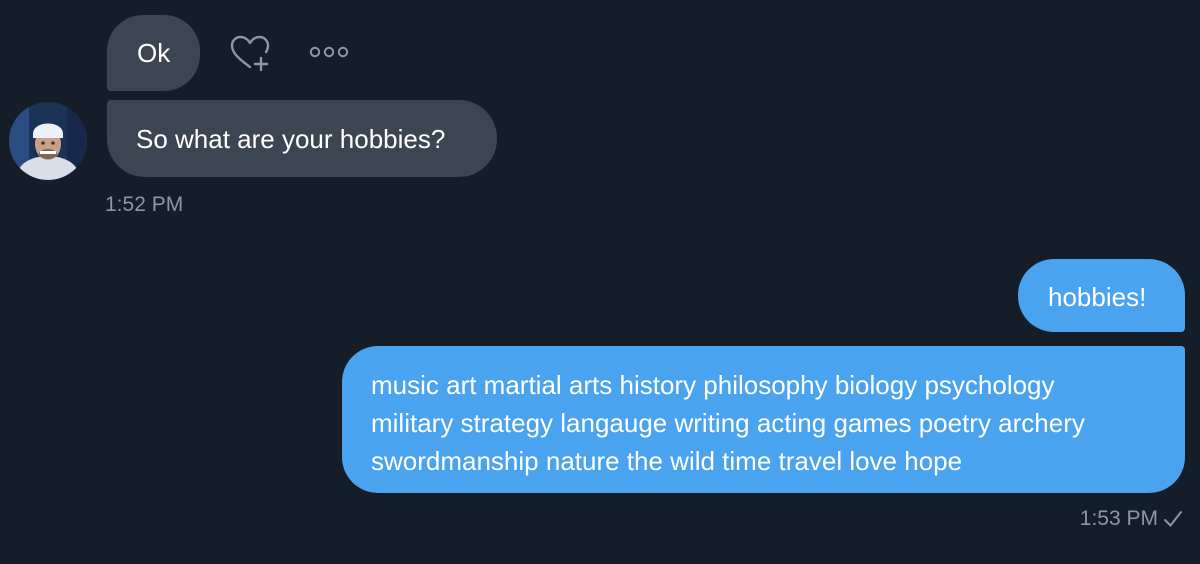 The height and width of the screenshot is (564, 1200). I want to click on outgoing-message-bubble: hobbies!, so click(1101, 295).